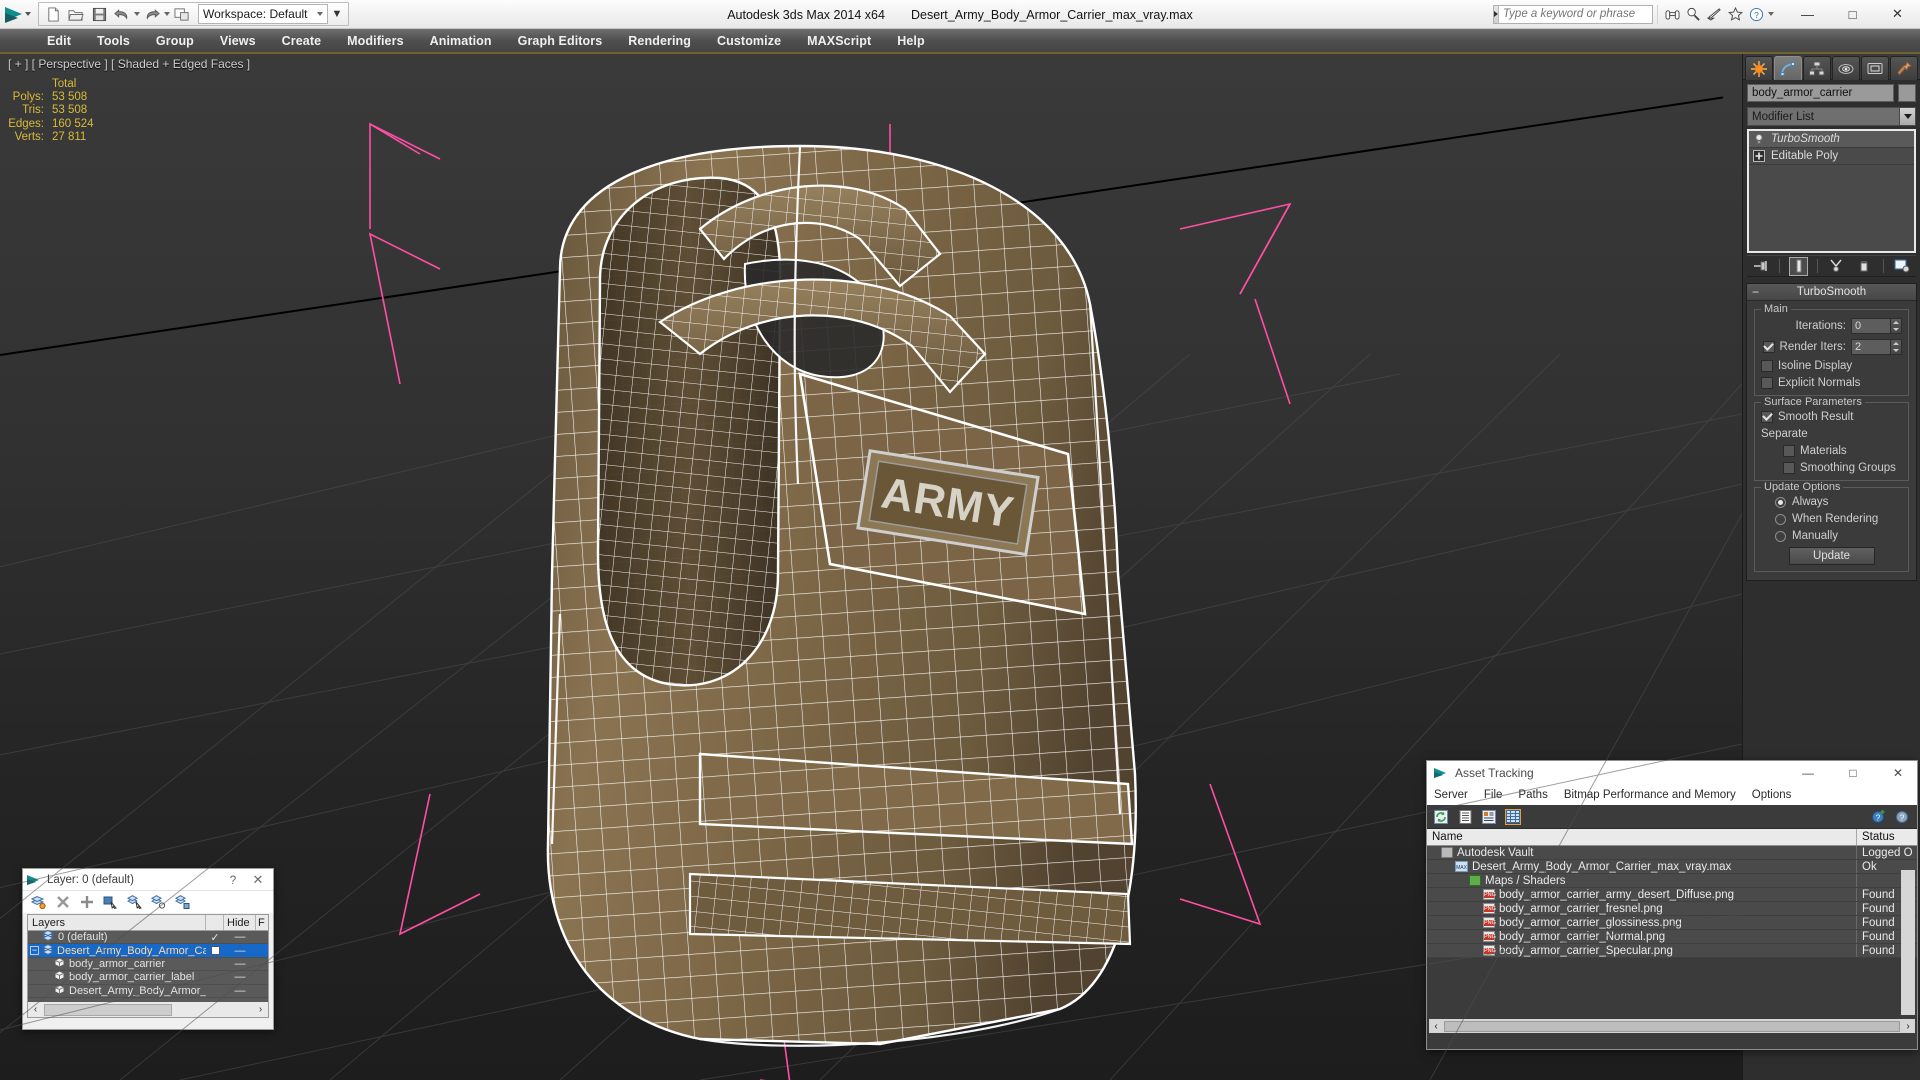 The height and width of the screenshot is (1080, 1920). I want to click on turbosmooth-rollout-header: − TurboSmooth, so click(1831, 292).